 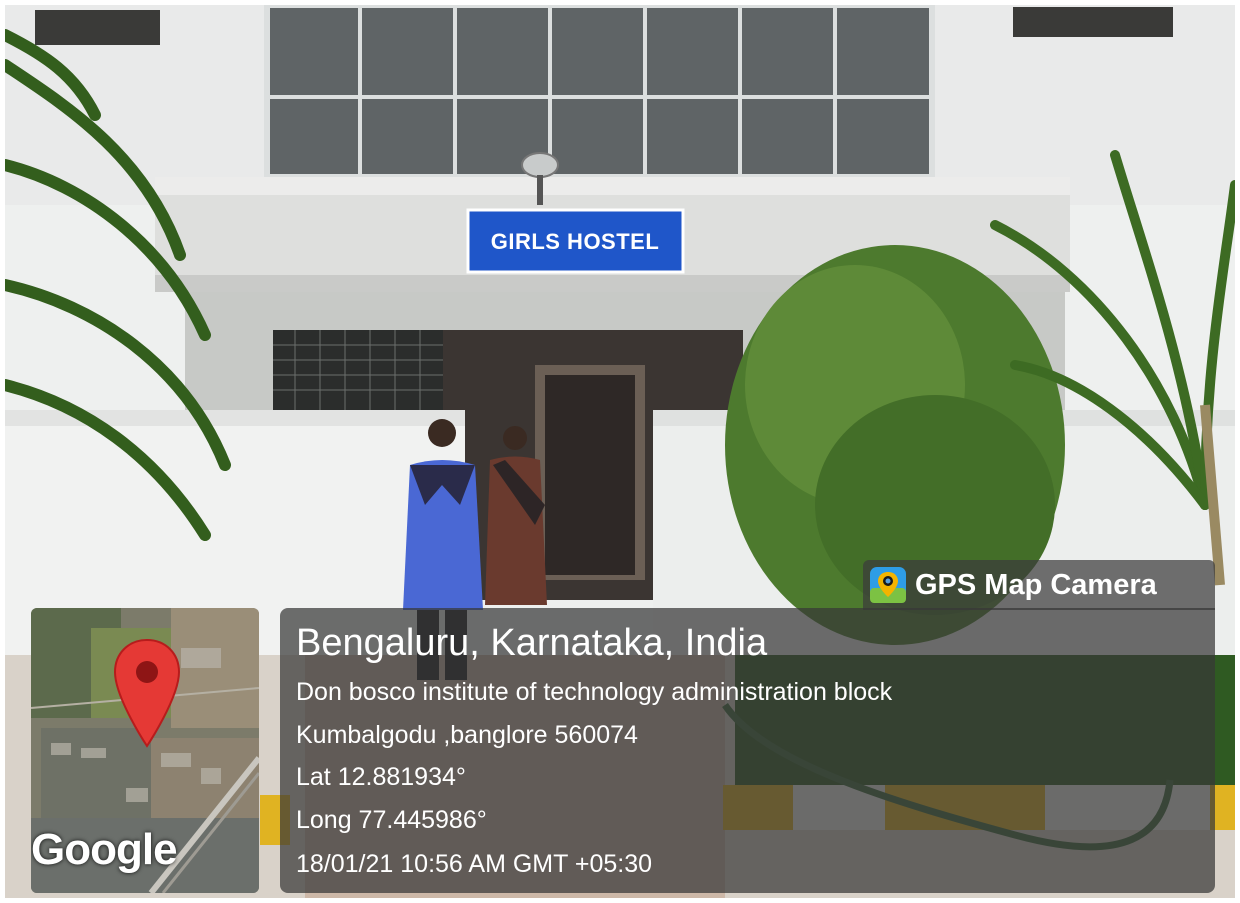 I want to click on sign-text: GIRLS HOSTEL, so click(x=575, y=241).